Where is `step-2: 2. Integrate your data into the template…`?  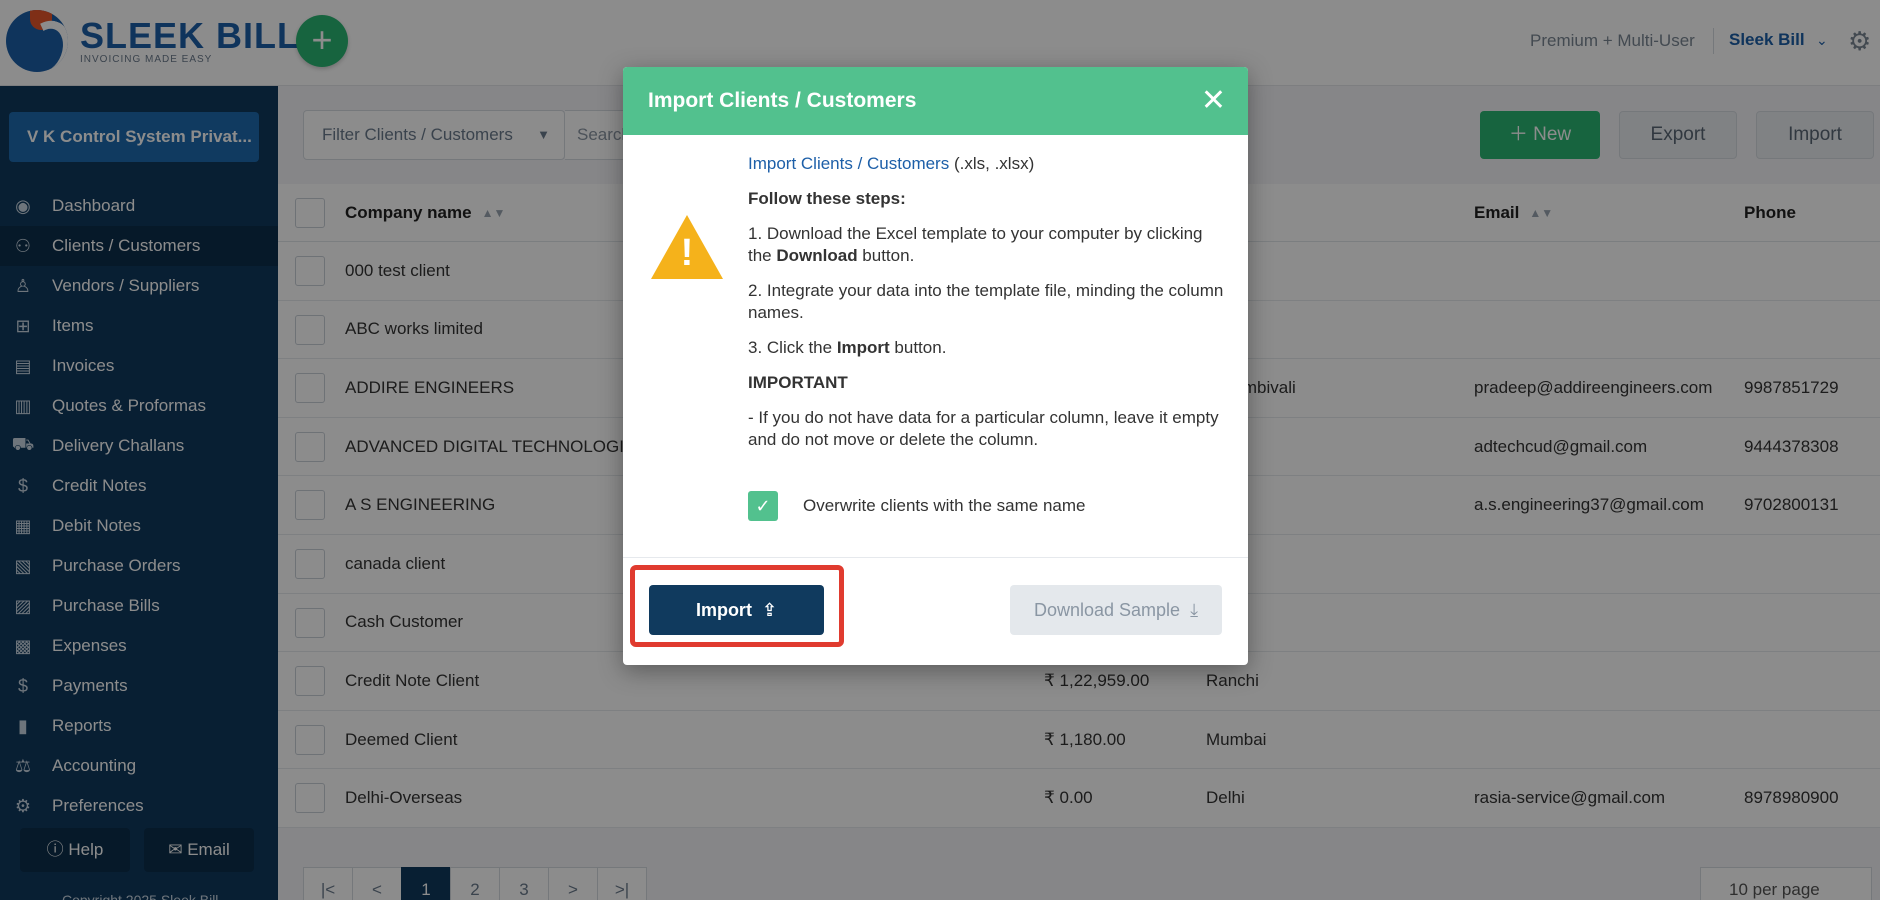
step-2: 2. Integrate your data into the template… is located at coordinates (986, 301).